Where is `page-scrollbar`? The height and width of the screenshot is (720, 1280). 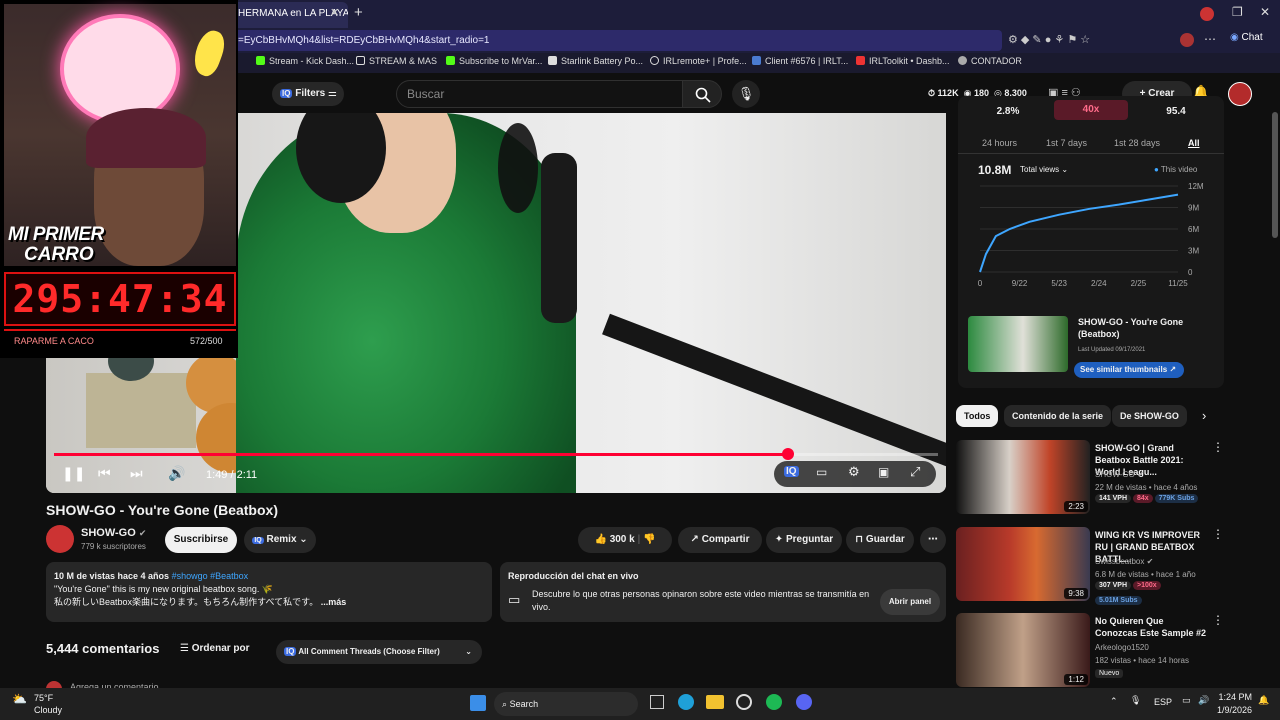
page-scrollbar is located at coordinates (1275, 175).